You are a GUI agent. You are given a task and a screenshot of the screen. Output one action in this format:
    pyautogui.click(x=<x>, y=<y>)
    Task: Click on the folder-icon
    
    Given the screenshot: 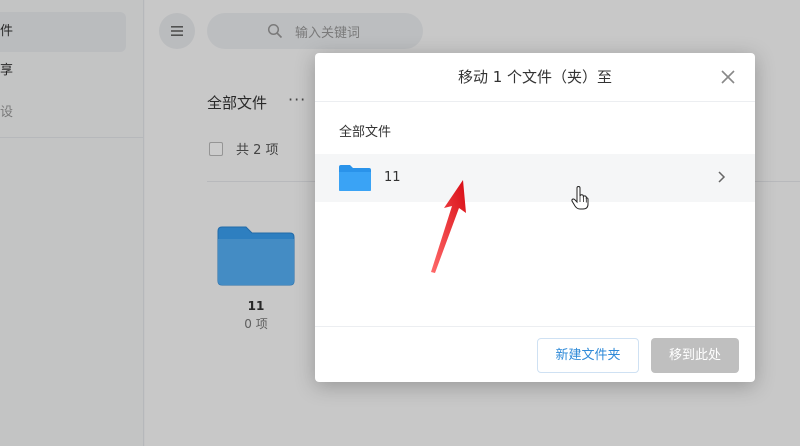 What is the action you would take?
    pyautogui.click(x=355, y=178)
    